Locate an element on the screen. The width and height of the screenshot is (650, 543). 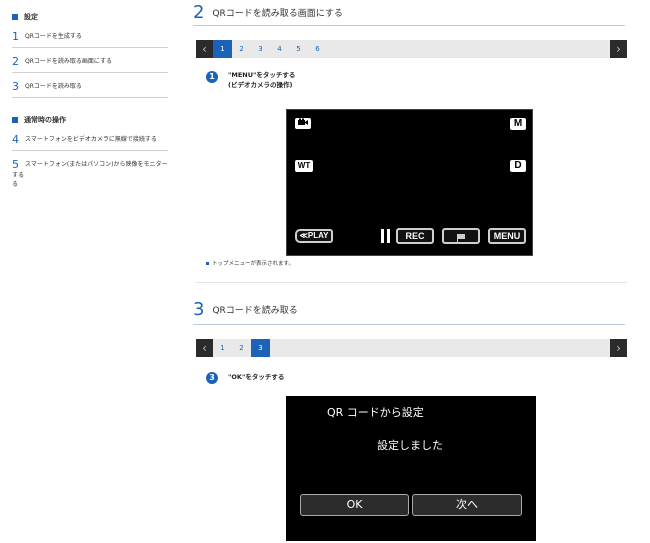
flag-icon is located at coordinates (461, 238).